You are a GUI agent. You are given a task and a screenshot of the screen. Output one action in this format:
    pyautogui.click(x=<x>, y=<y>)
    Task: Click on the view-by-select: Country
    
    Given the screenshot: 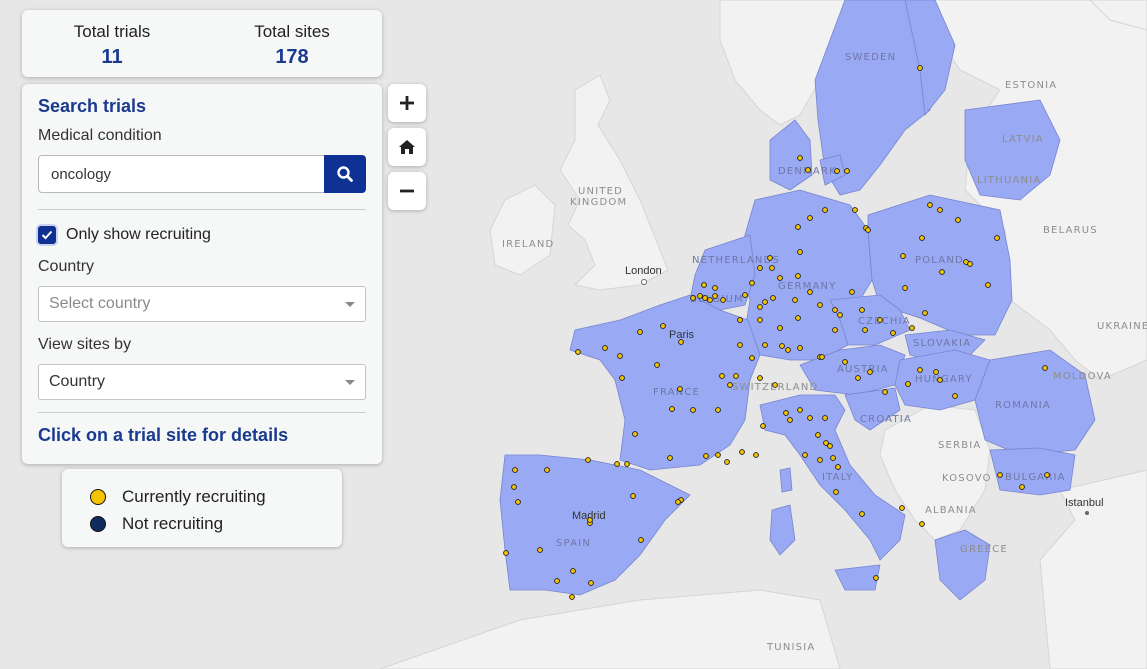 What is the action you would take?
    pyautogui.click(x=202, y=382)
    